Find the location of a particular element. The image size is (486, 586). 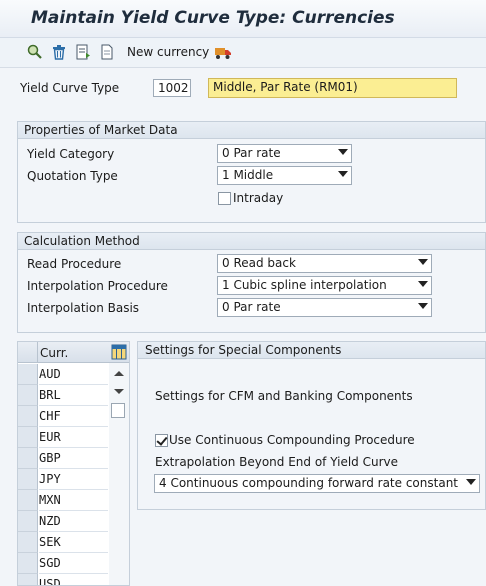

currency-cell: JPY is located at coordinates (73, 479).